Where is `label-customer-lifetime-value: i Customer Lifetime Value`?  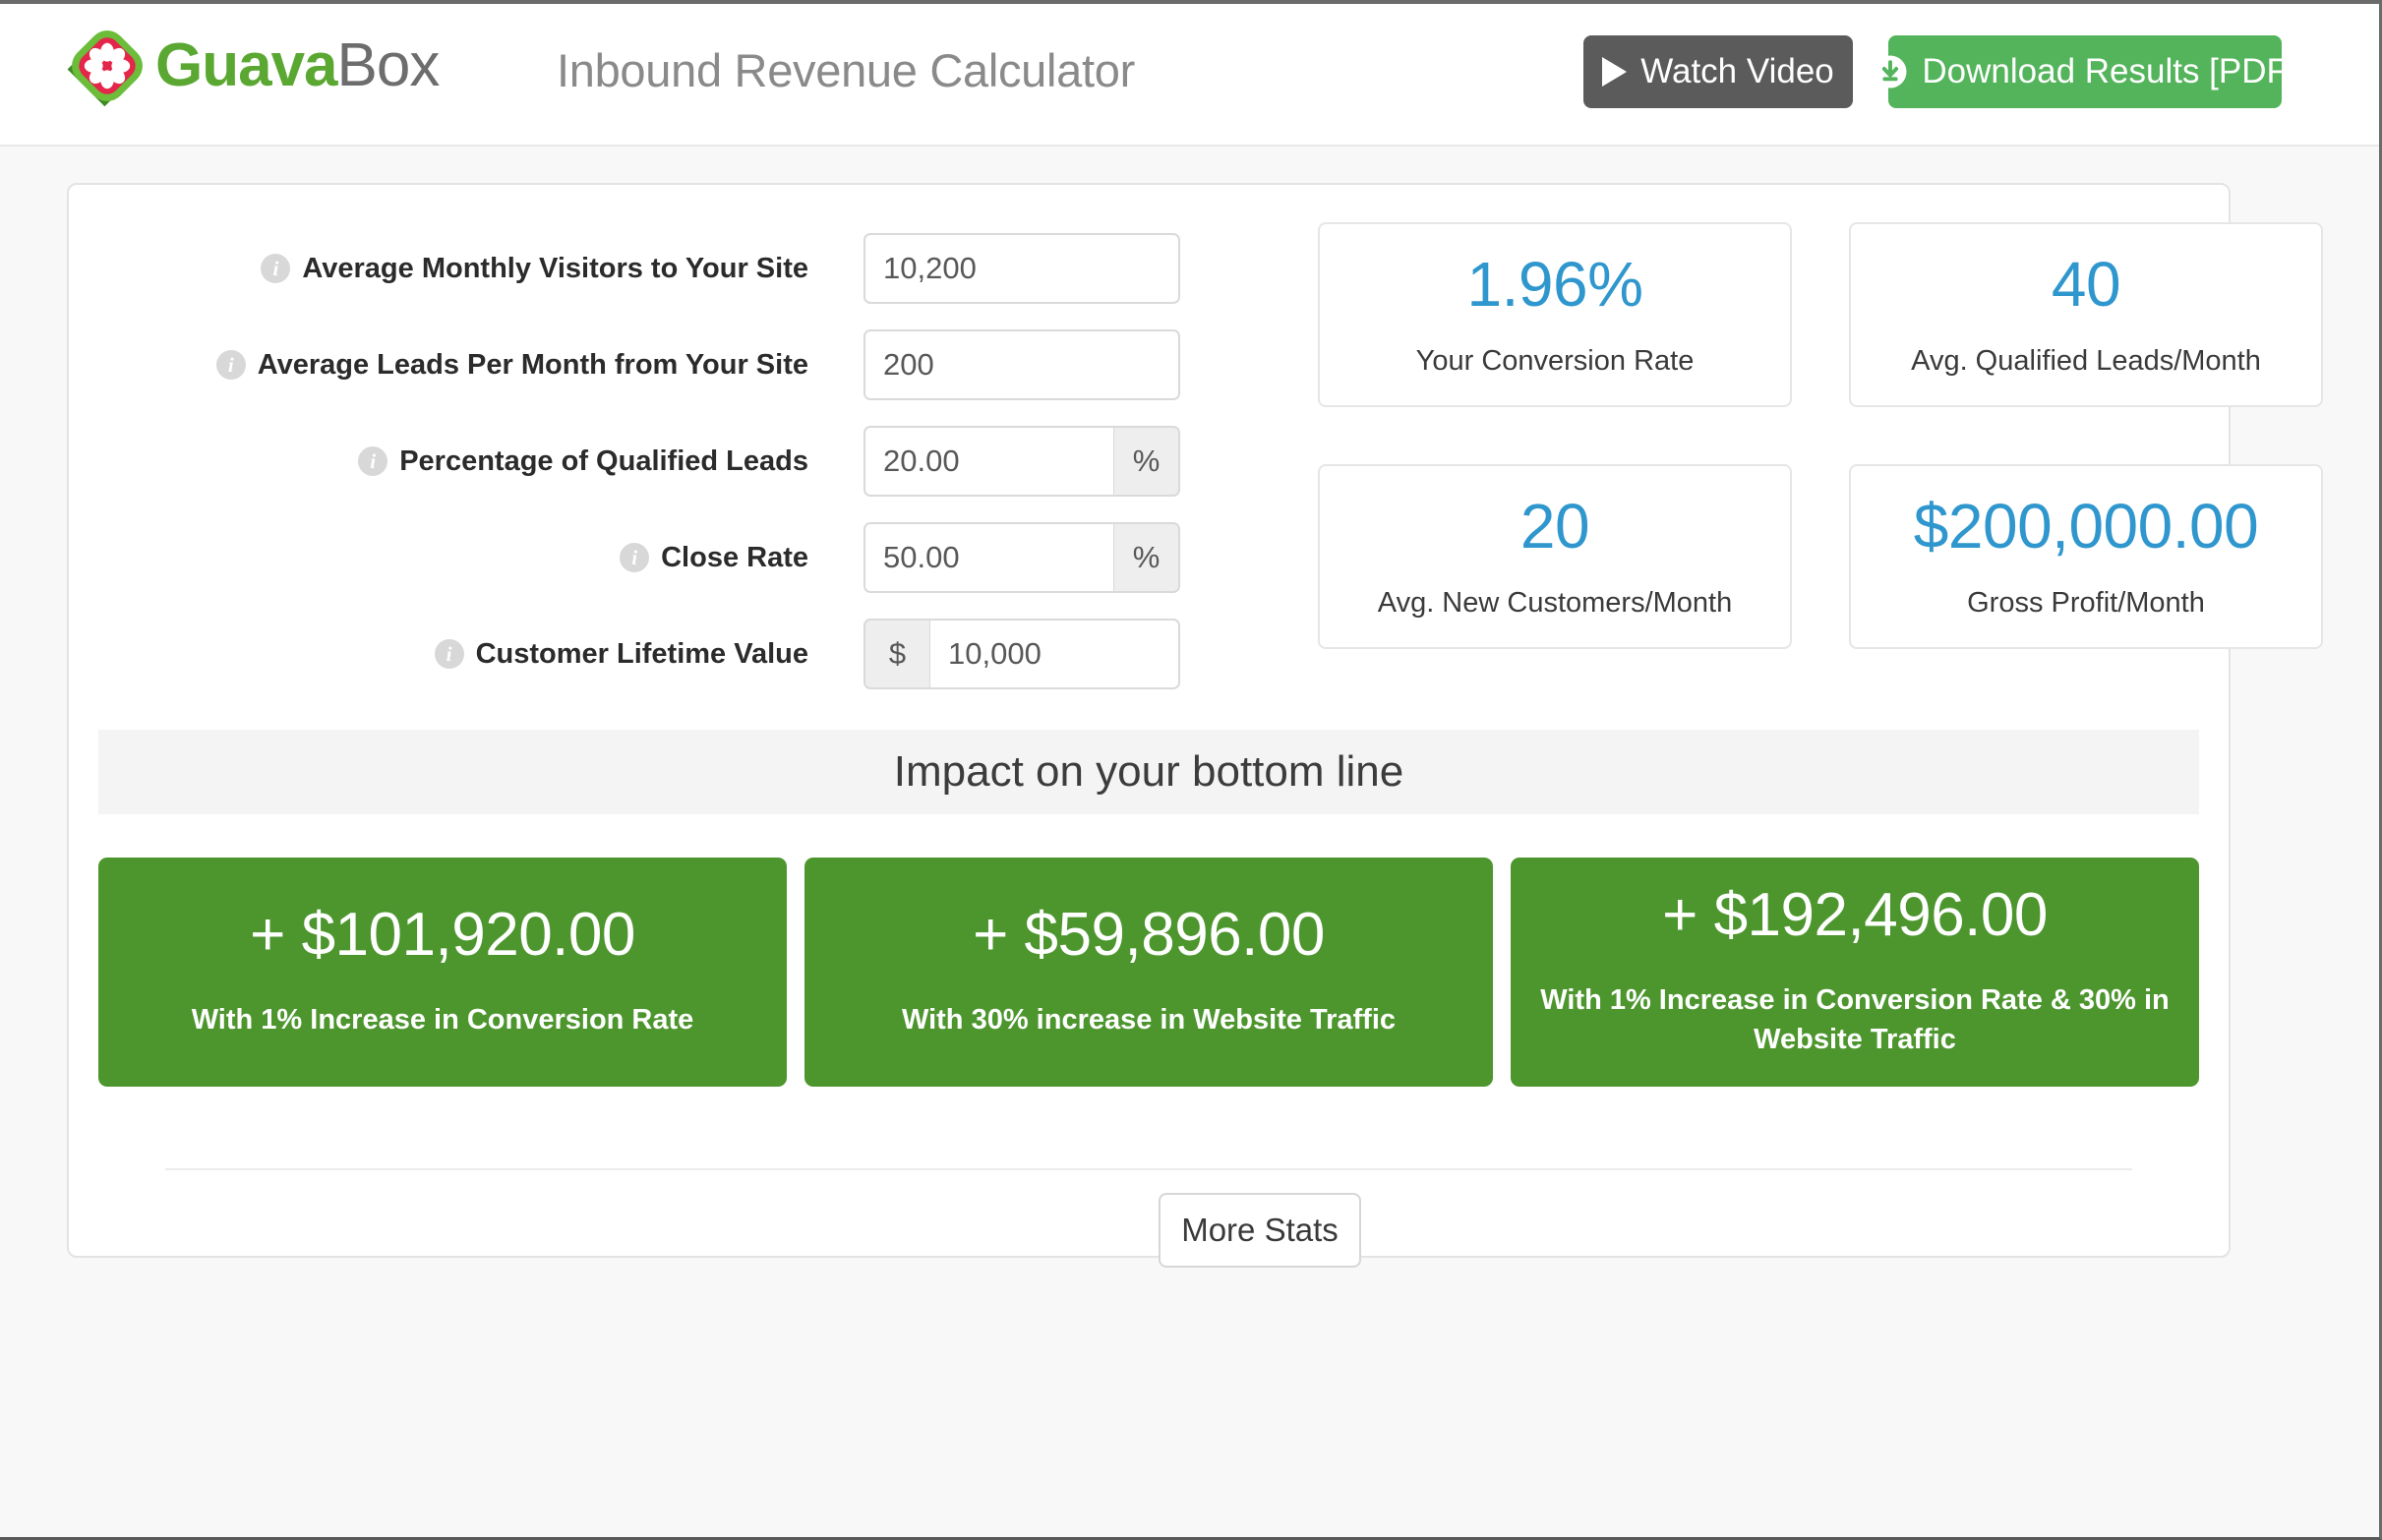 label-customer-lifetime-value: i Customer Lifetime Value is located at coordinates (621, 654).